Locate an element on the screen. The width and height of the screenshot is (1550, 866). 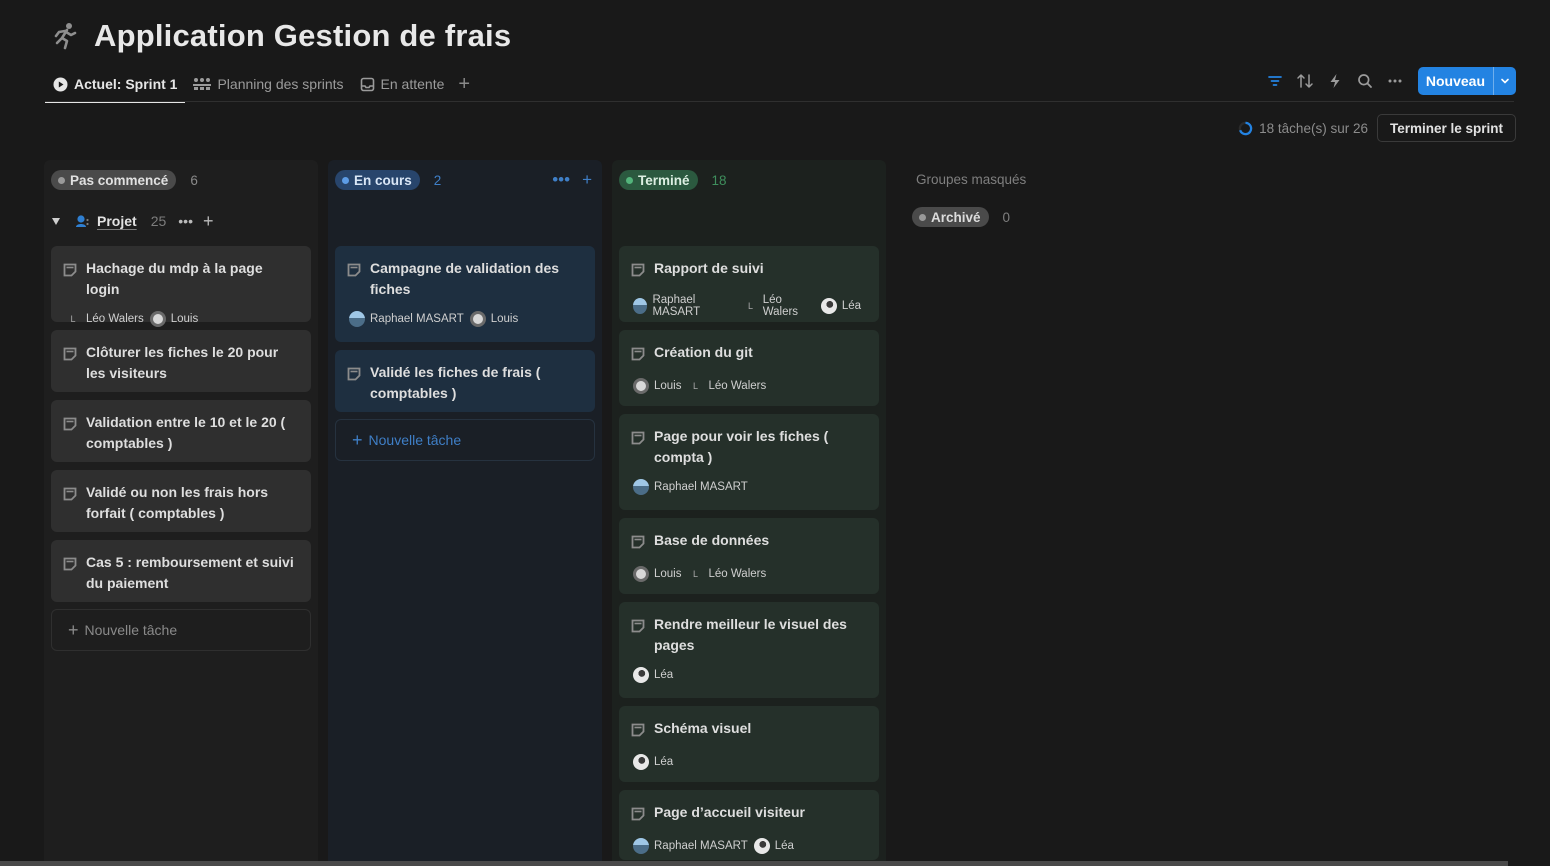
task-card: Base de données Louis L Léo Walers is located at coordinates (749, 556).